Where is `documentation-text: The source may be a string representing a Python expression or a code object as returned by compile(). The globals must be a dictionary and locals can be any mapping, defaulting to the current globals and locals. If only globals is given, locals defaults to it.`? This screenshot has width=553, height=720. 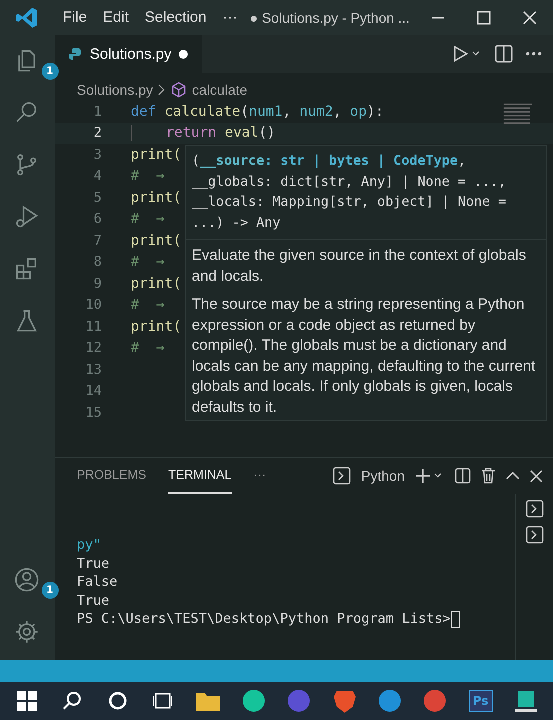 documentation-text: The source may be a string representing a Python expression or a code object as returned by compile(). The globals must be a dictionary and locals can be any mapping, defaulting to the current globals and locals. If only globals is given, locals defaults to it. is located at coordinates (364, 356).